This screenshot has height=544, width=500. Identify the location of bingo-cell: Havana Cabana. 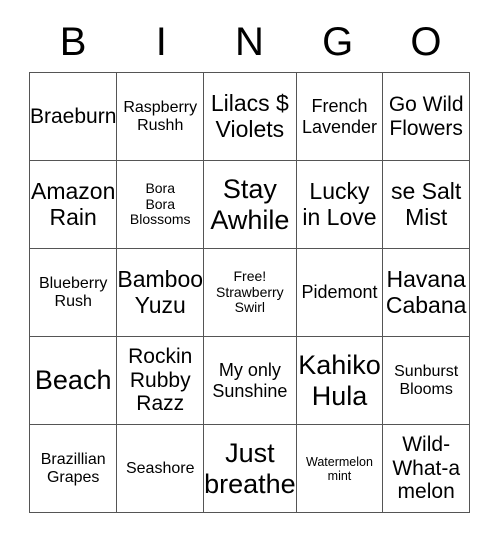
(426, 293).